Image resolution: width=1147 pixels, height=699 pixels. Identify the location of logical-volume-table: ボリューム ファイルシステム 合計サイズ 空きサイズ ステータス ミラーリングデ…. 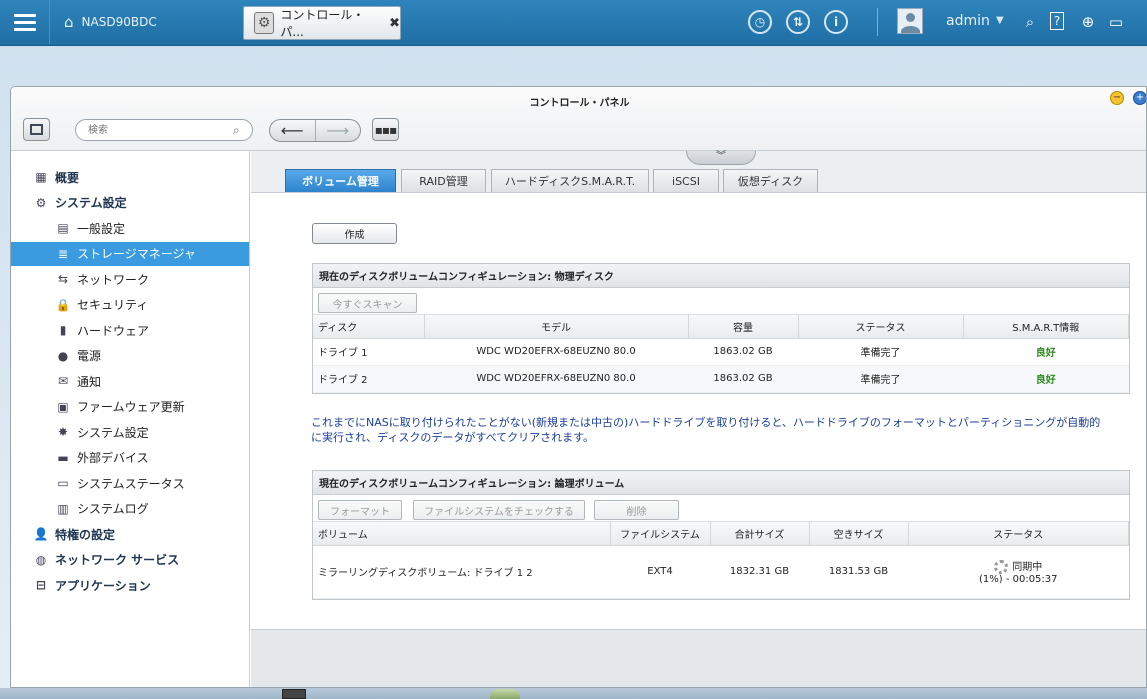
(721, 560).